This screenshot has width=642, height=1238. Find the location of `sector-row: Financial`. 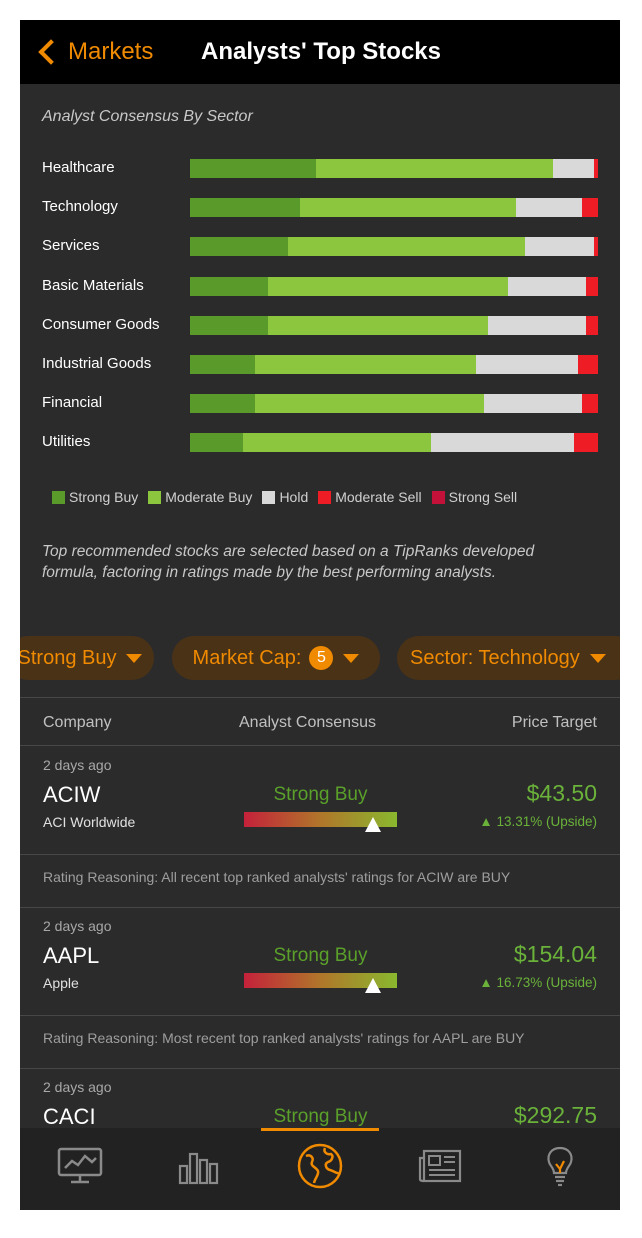

sector-row: Financial is located at coordinates (320, 404).